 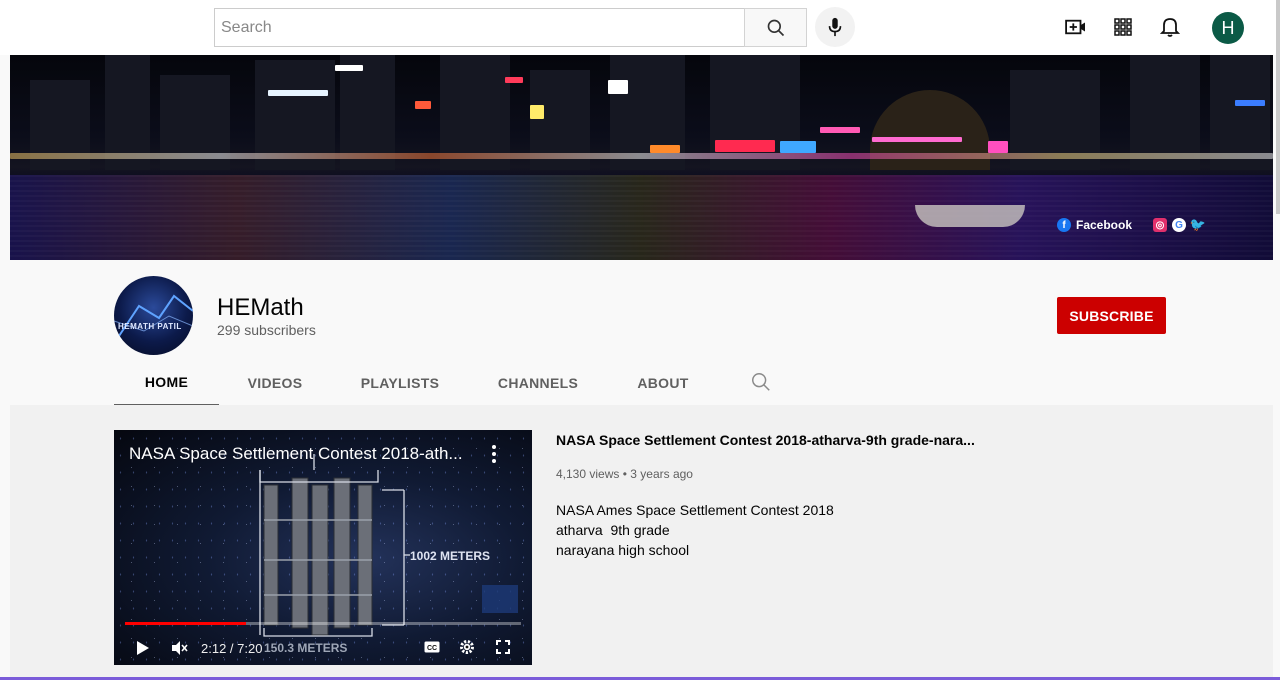 I want to click on channel-search-icon, so click(x=761, y=382).